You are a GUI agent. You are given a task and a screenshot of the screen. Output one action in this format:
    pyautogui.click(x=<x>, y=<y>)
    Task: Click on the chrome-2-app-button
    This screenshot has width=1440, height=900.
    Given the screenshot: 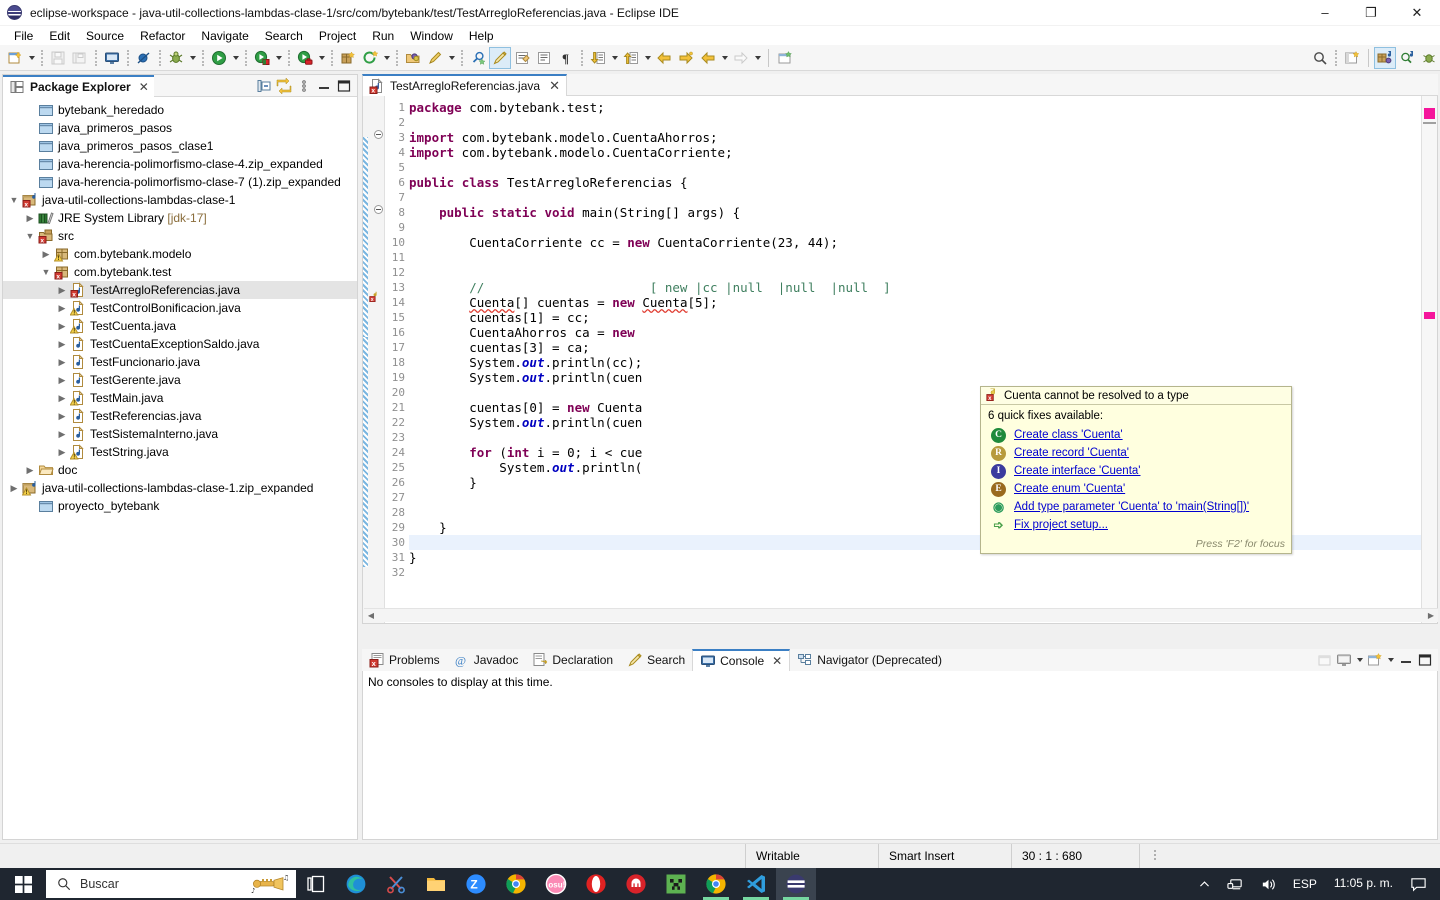 What is the action you would take?
    pyautogui.click(x=716, y=884)
    